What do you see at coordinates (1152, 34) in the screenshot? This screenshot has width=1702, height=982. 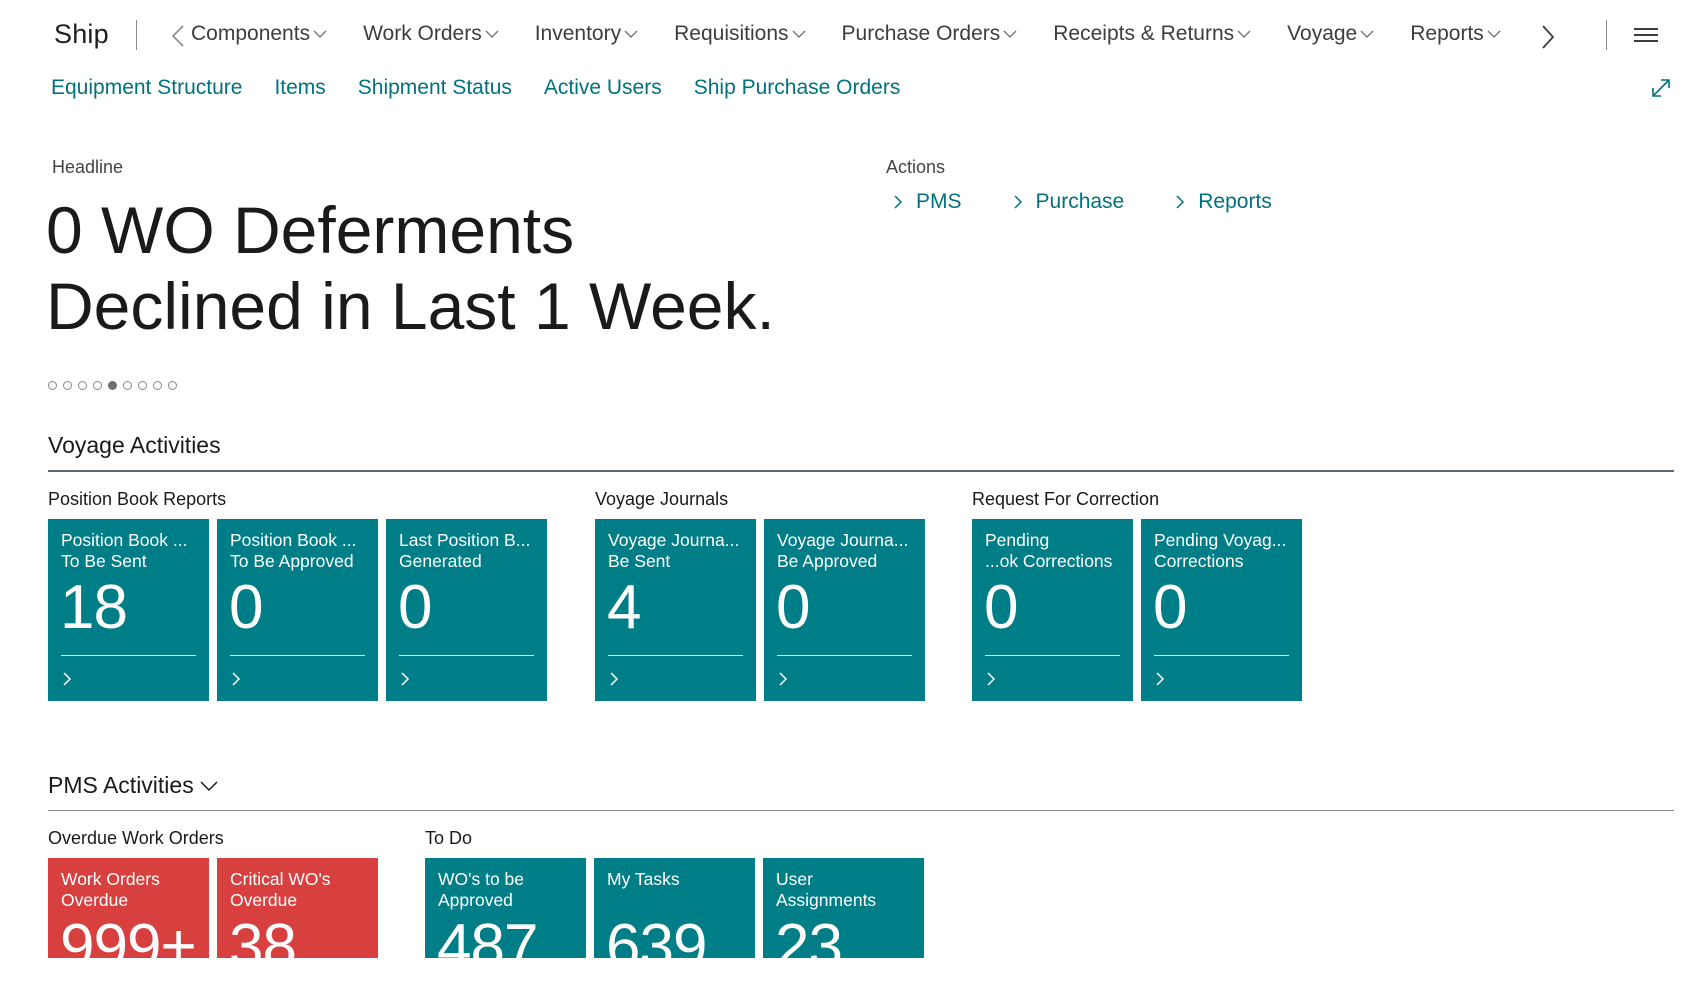 I see `nav-item-receipts-returns: Receipts & Returns` at bounding box center [1152, 34].